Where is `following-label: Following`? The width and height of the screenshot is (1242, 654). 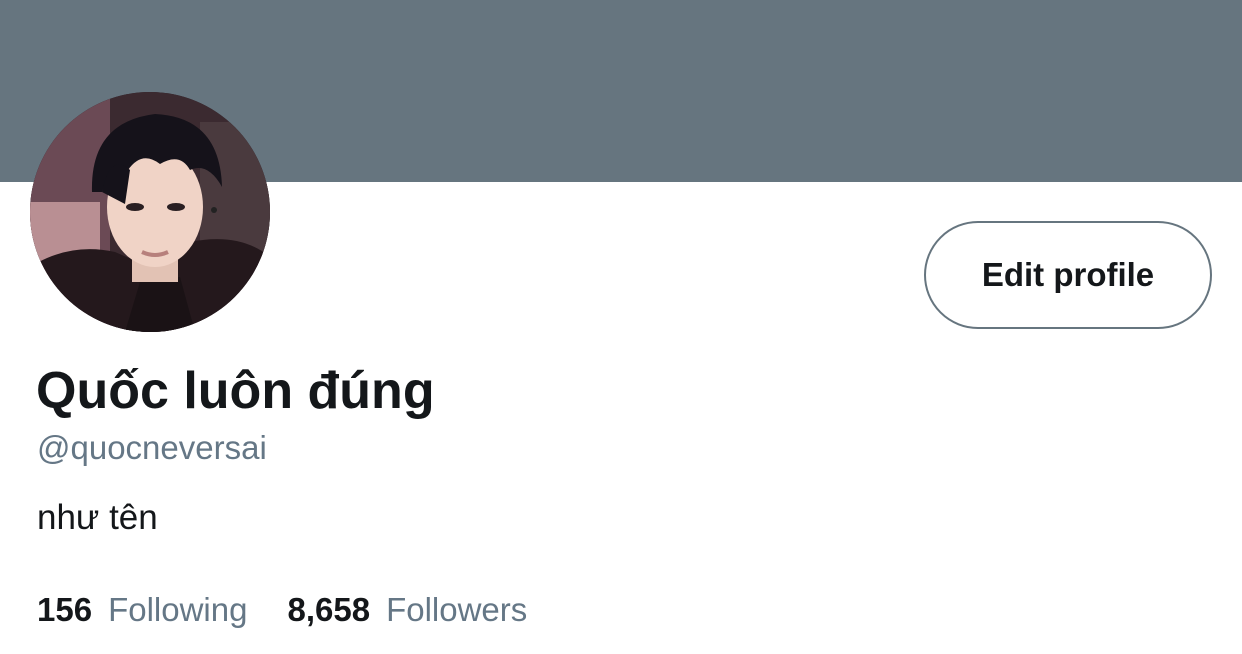
following-label: Following is located at coordinates (178, 609).